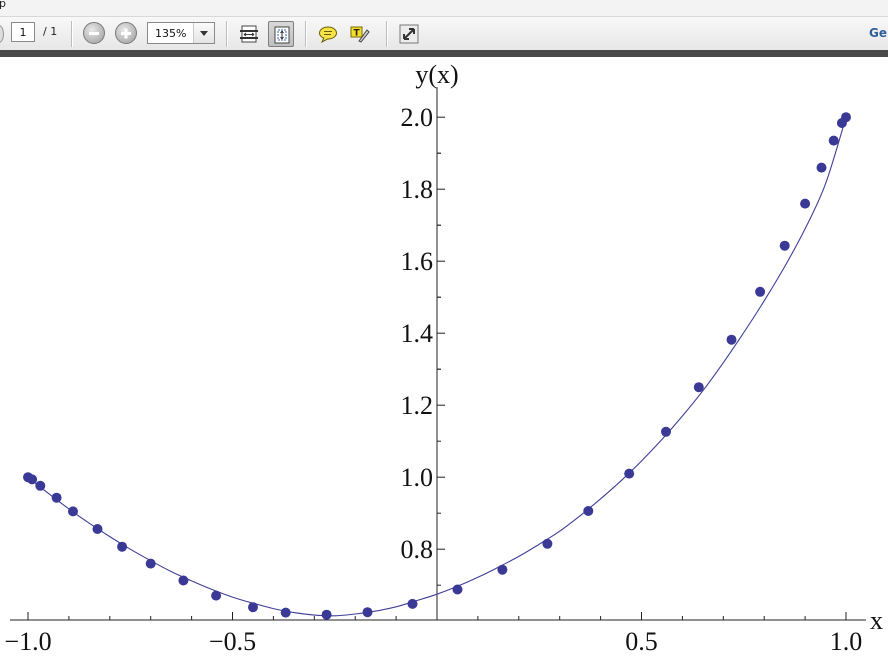  I want to click on fit-width-icon, so click(249, 34).